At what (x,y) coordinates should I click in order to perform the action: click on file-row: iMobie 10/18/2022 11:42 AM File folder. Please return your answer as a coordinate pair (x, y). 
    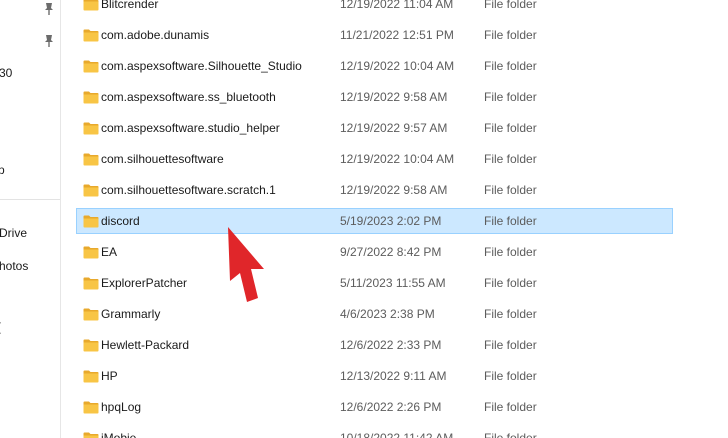
    Looking at the image, I should click on (374, 431).